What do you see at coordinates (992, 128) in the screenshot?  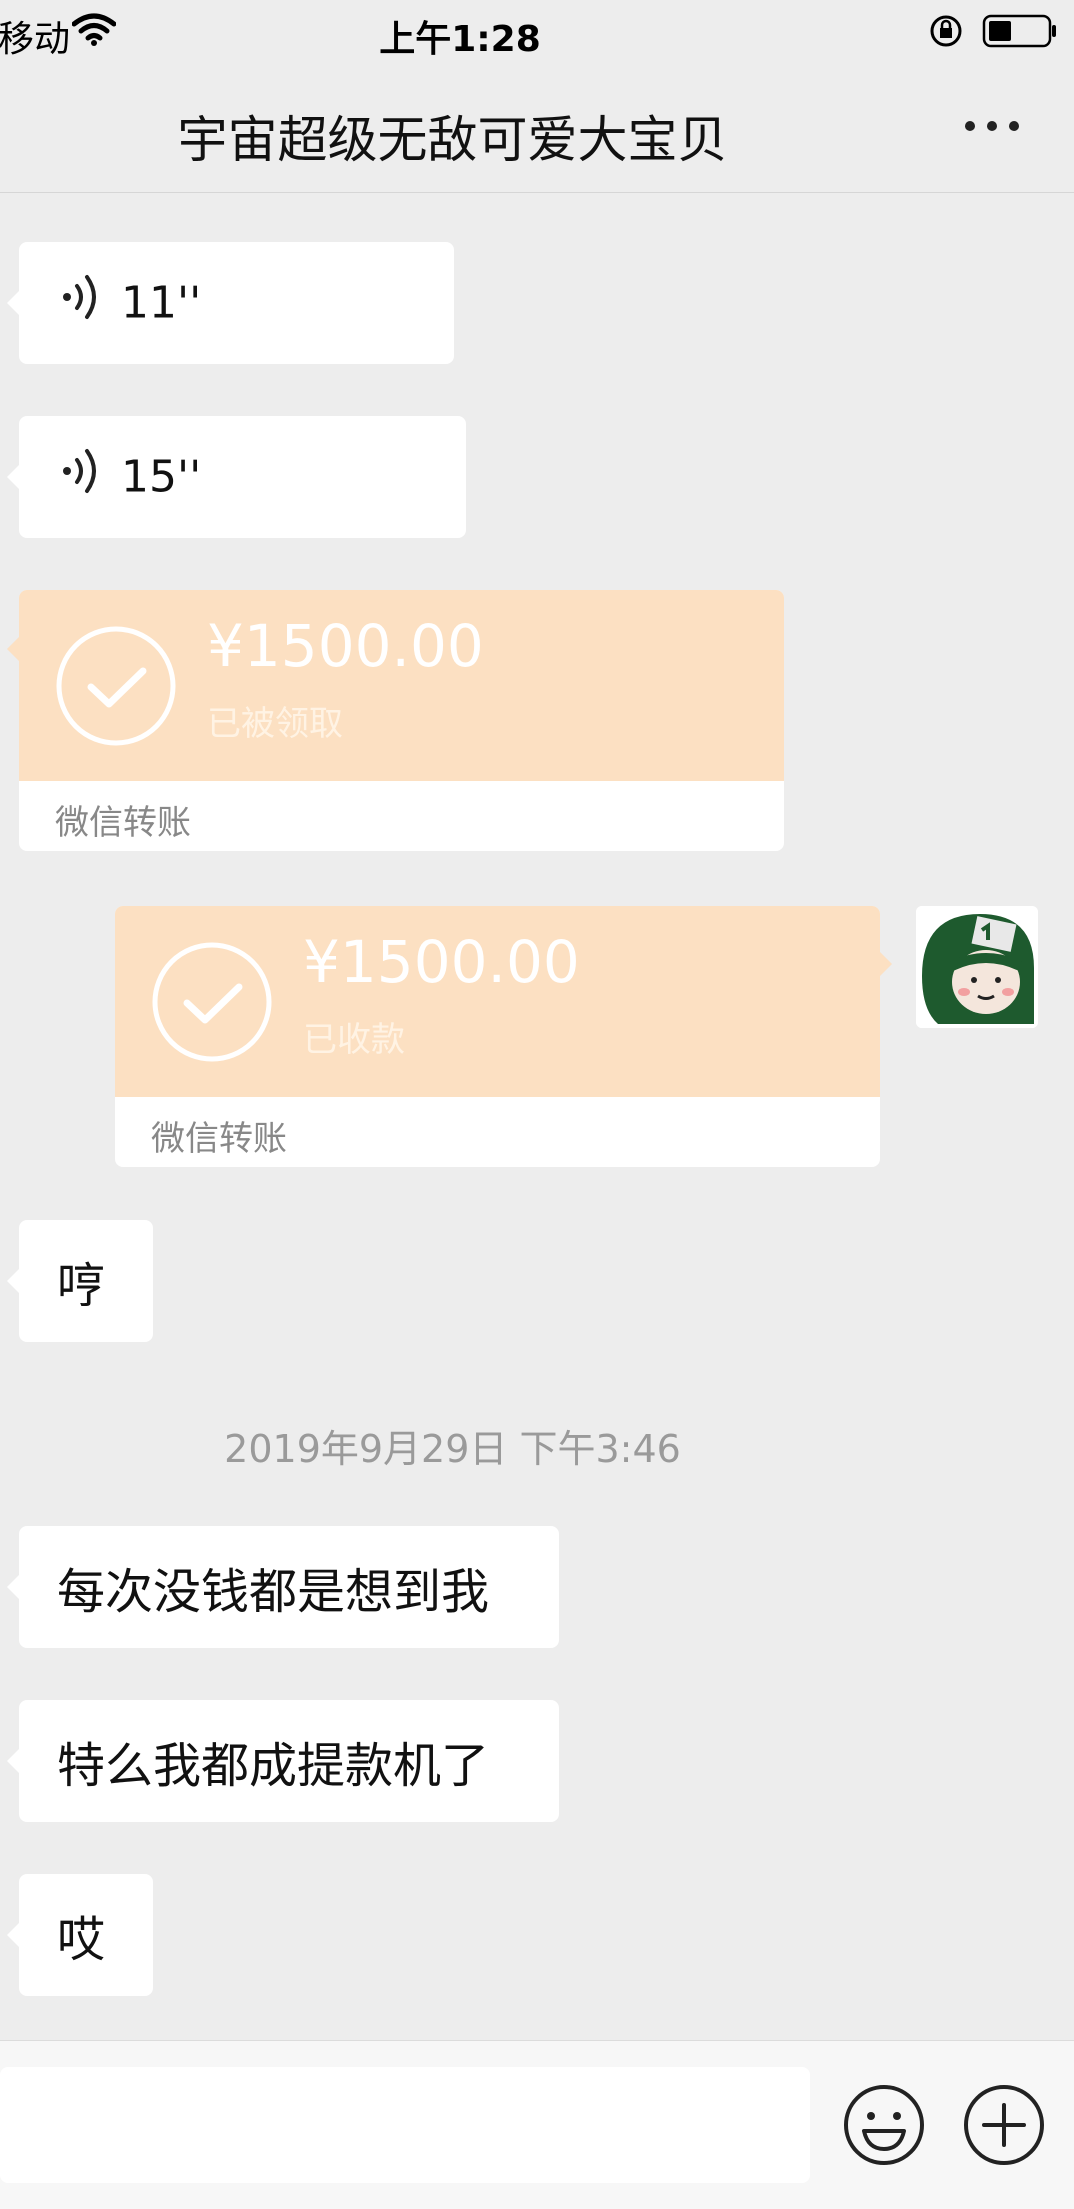 I see `more-icon` at bounding box center [992, 128].